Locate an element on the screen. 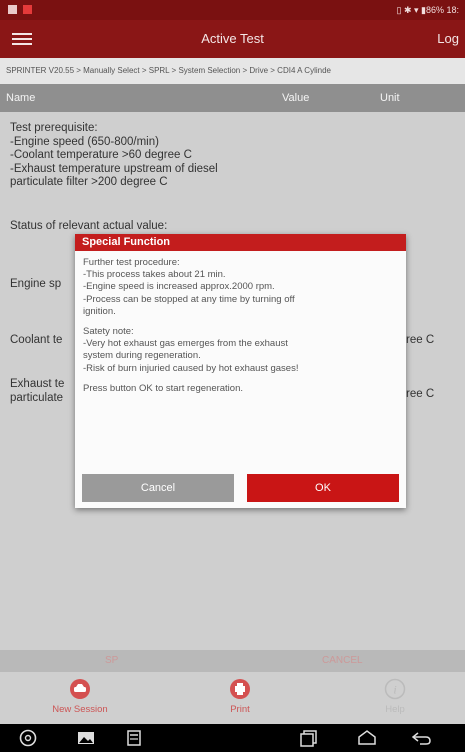 This screenshot has width=465, height=752. status-indicators: ▯ ✱ ▾ ▮86% 18: is located at coordinates (428, 10).